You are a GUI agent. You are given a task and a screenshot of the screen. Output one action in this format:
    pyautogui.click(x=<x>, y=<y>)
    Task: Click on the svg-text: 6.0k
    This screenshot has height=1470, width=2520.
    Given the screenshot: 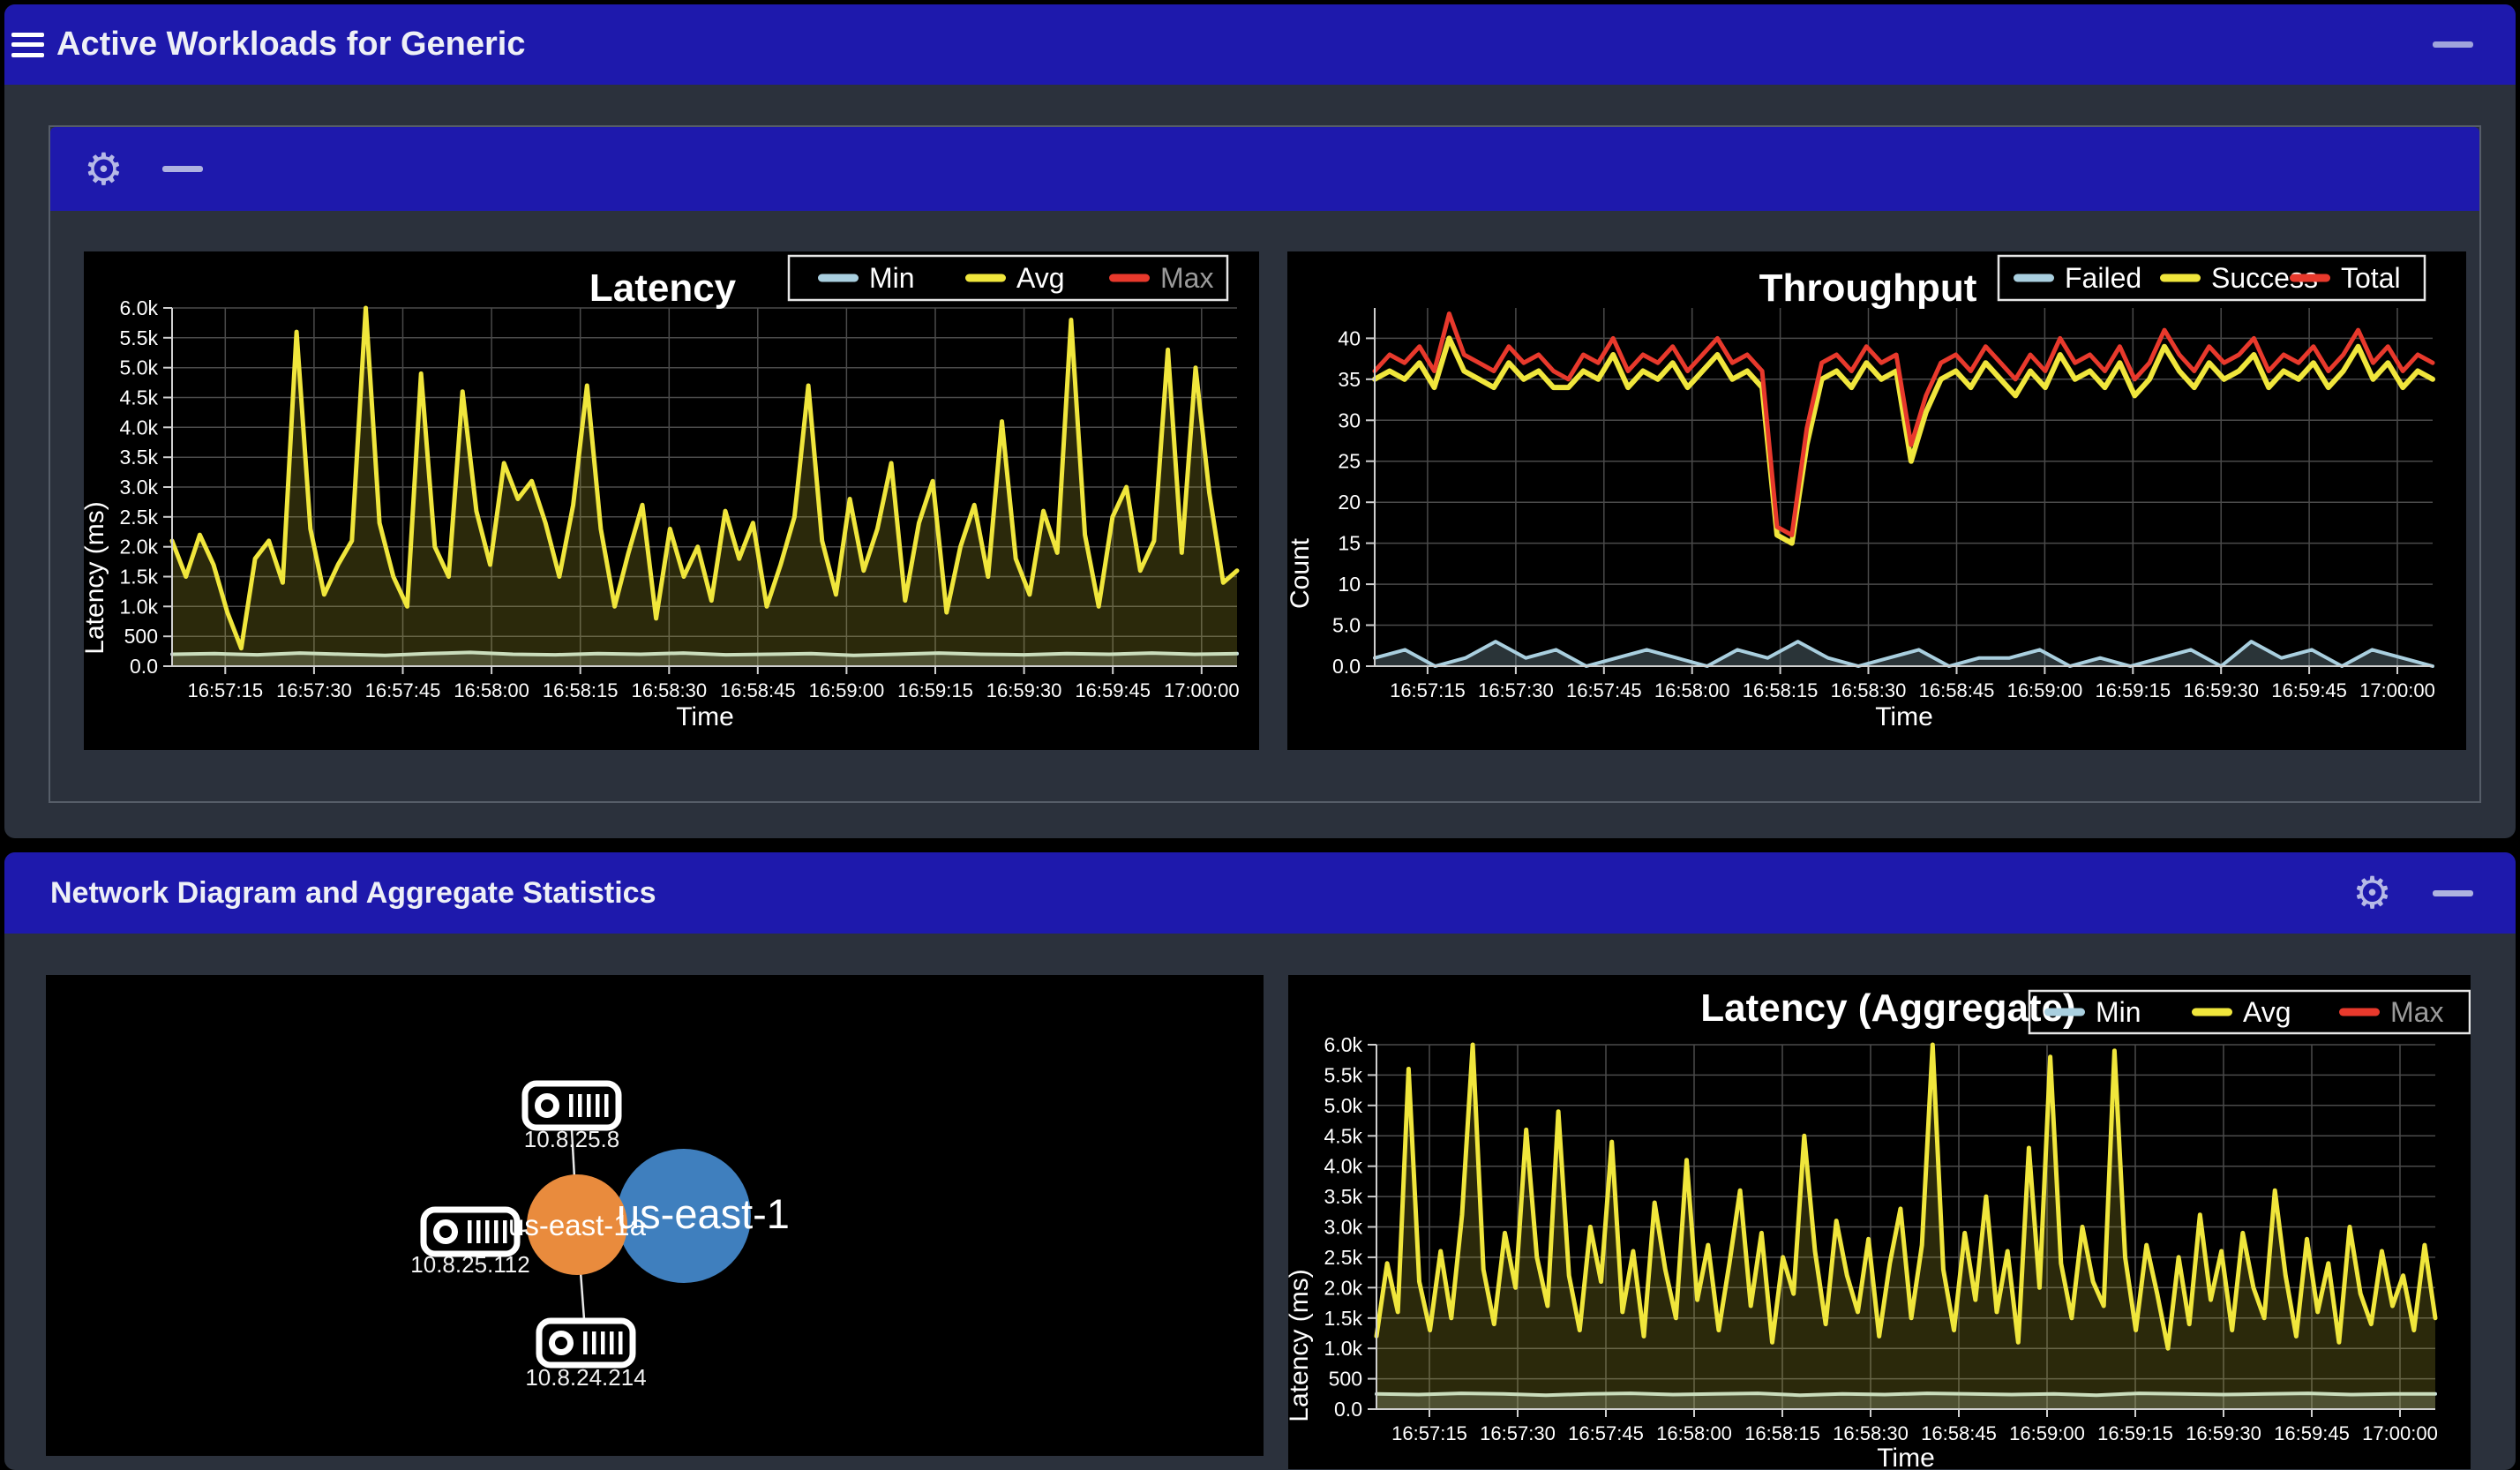 What is the action you would take?
    pyautogui.click(x=139, y=307)
    